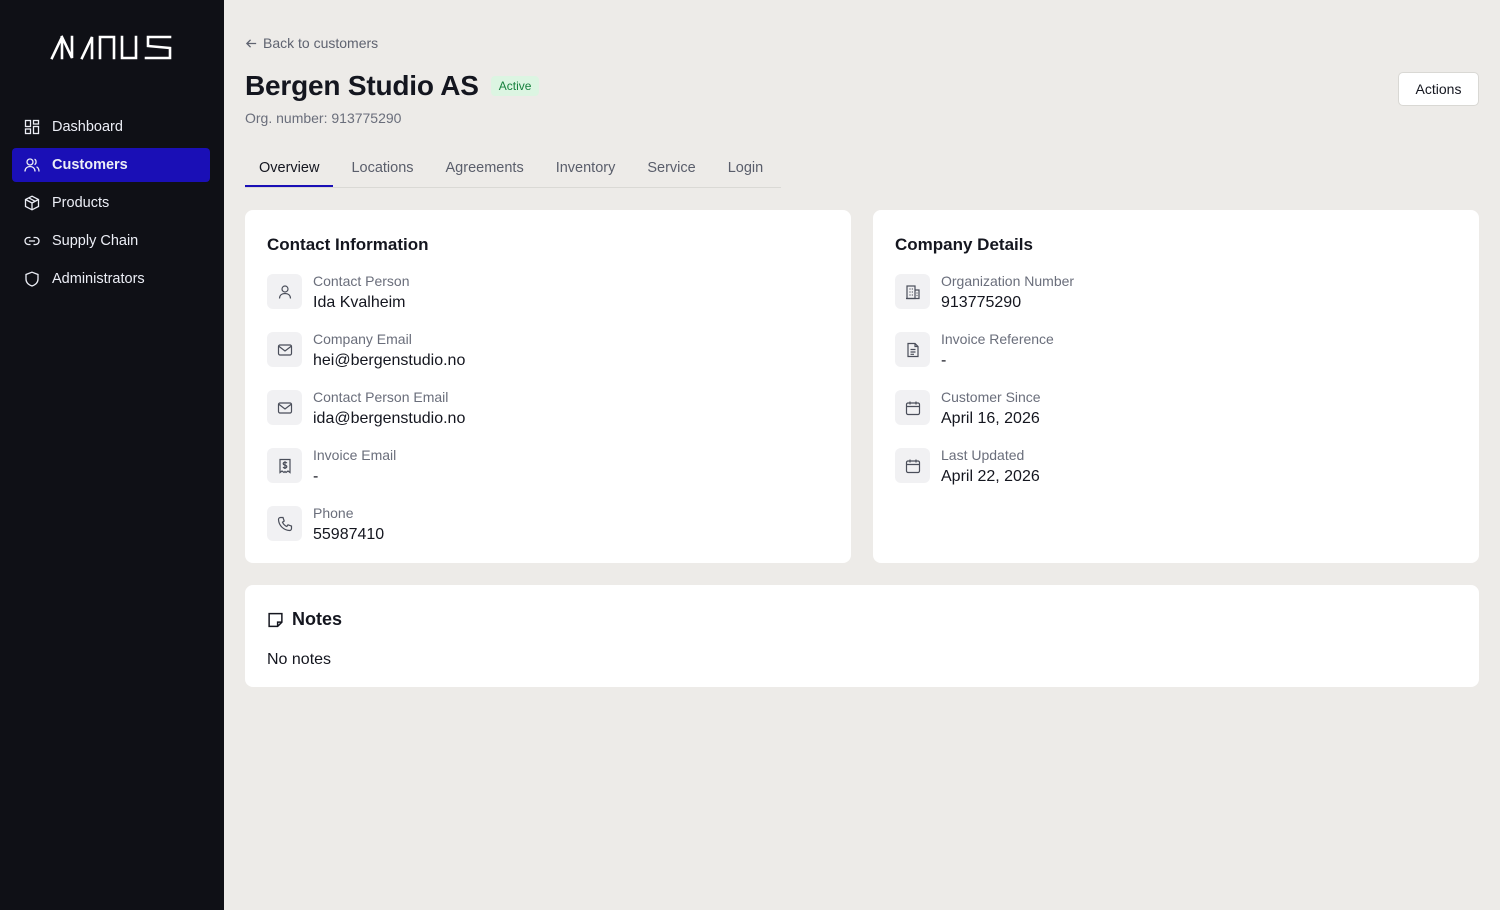 This screenshot has height=910, width=1500. I want to click on field-label: Contact Person, so click(361, 281).